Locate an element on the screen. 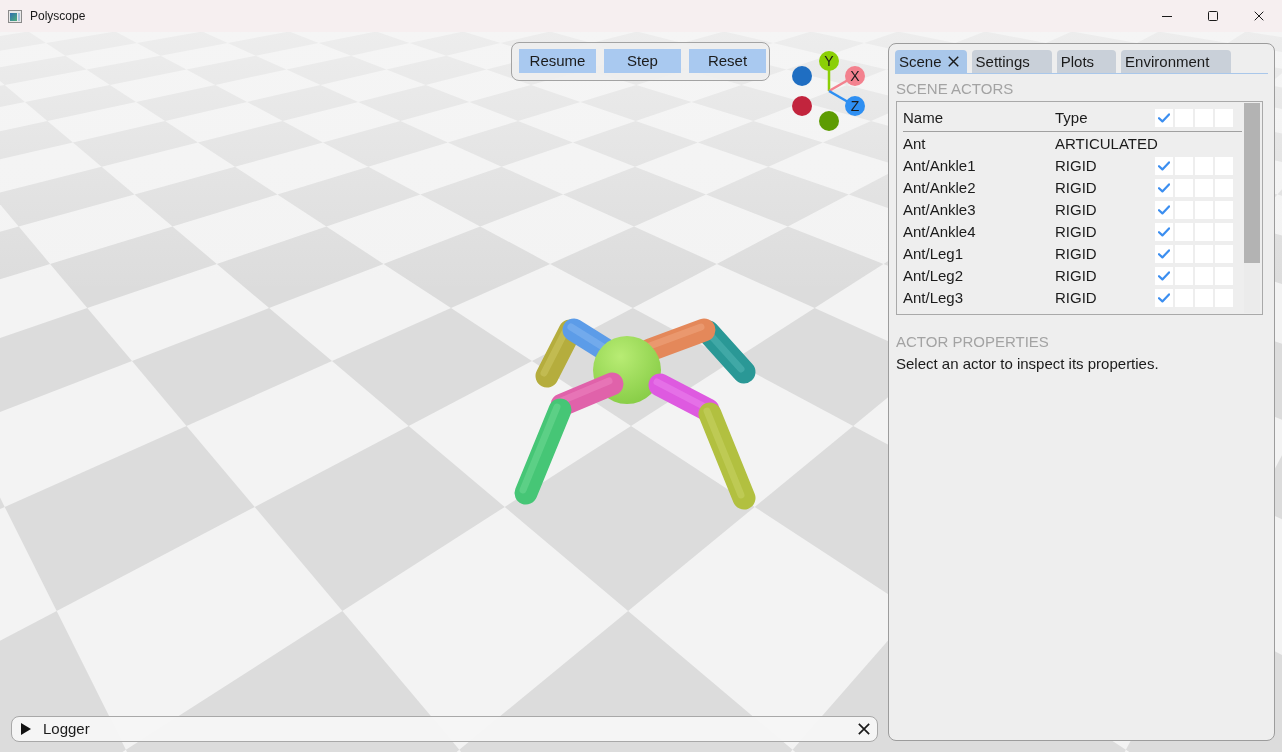 Image resolution: width=1282 pixels, height=752 pixels. hint-text: Select an actor to inspect its properties. is located at coordinates (1028, 364).